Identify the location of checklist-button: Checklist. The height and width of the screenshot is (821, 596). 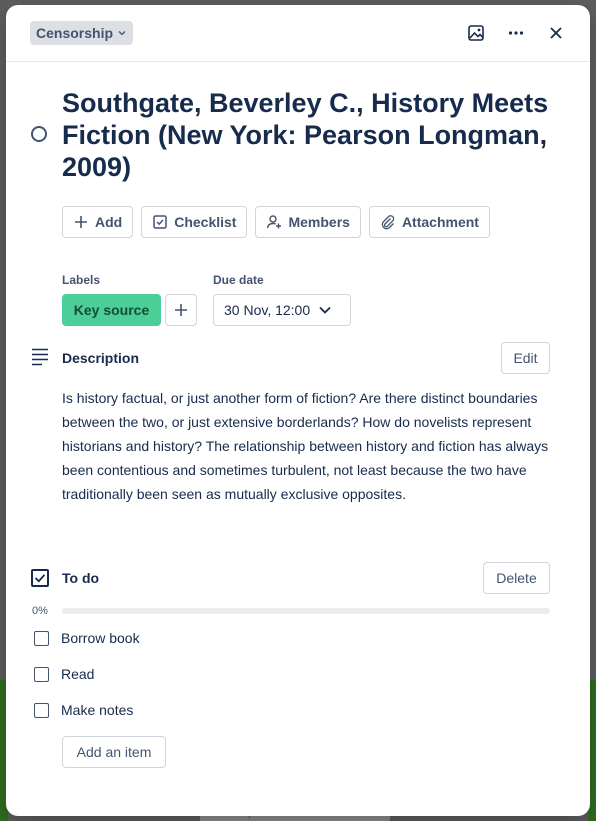
(194, 222).